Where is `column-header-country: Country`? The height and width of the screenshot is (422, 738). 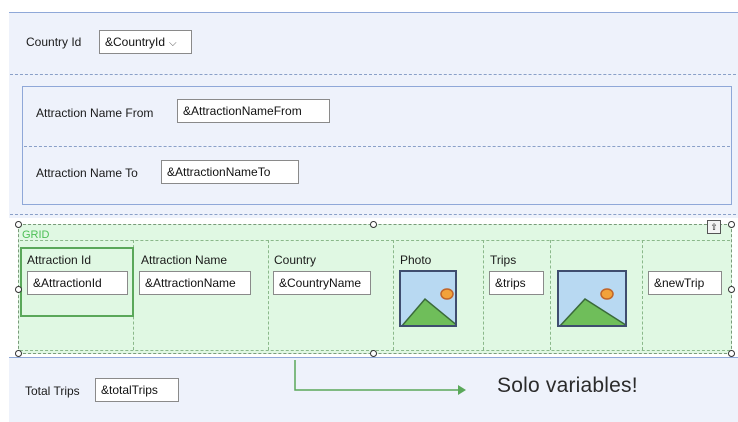
column-header-country: Country is located at coordinates (295, 260).